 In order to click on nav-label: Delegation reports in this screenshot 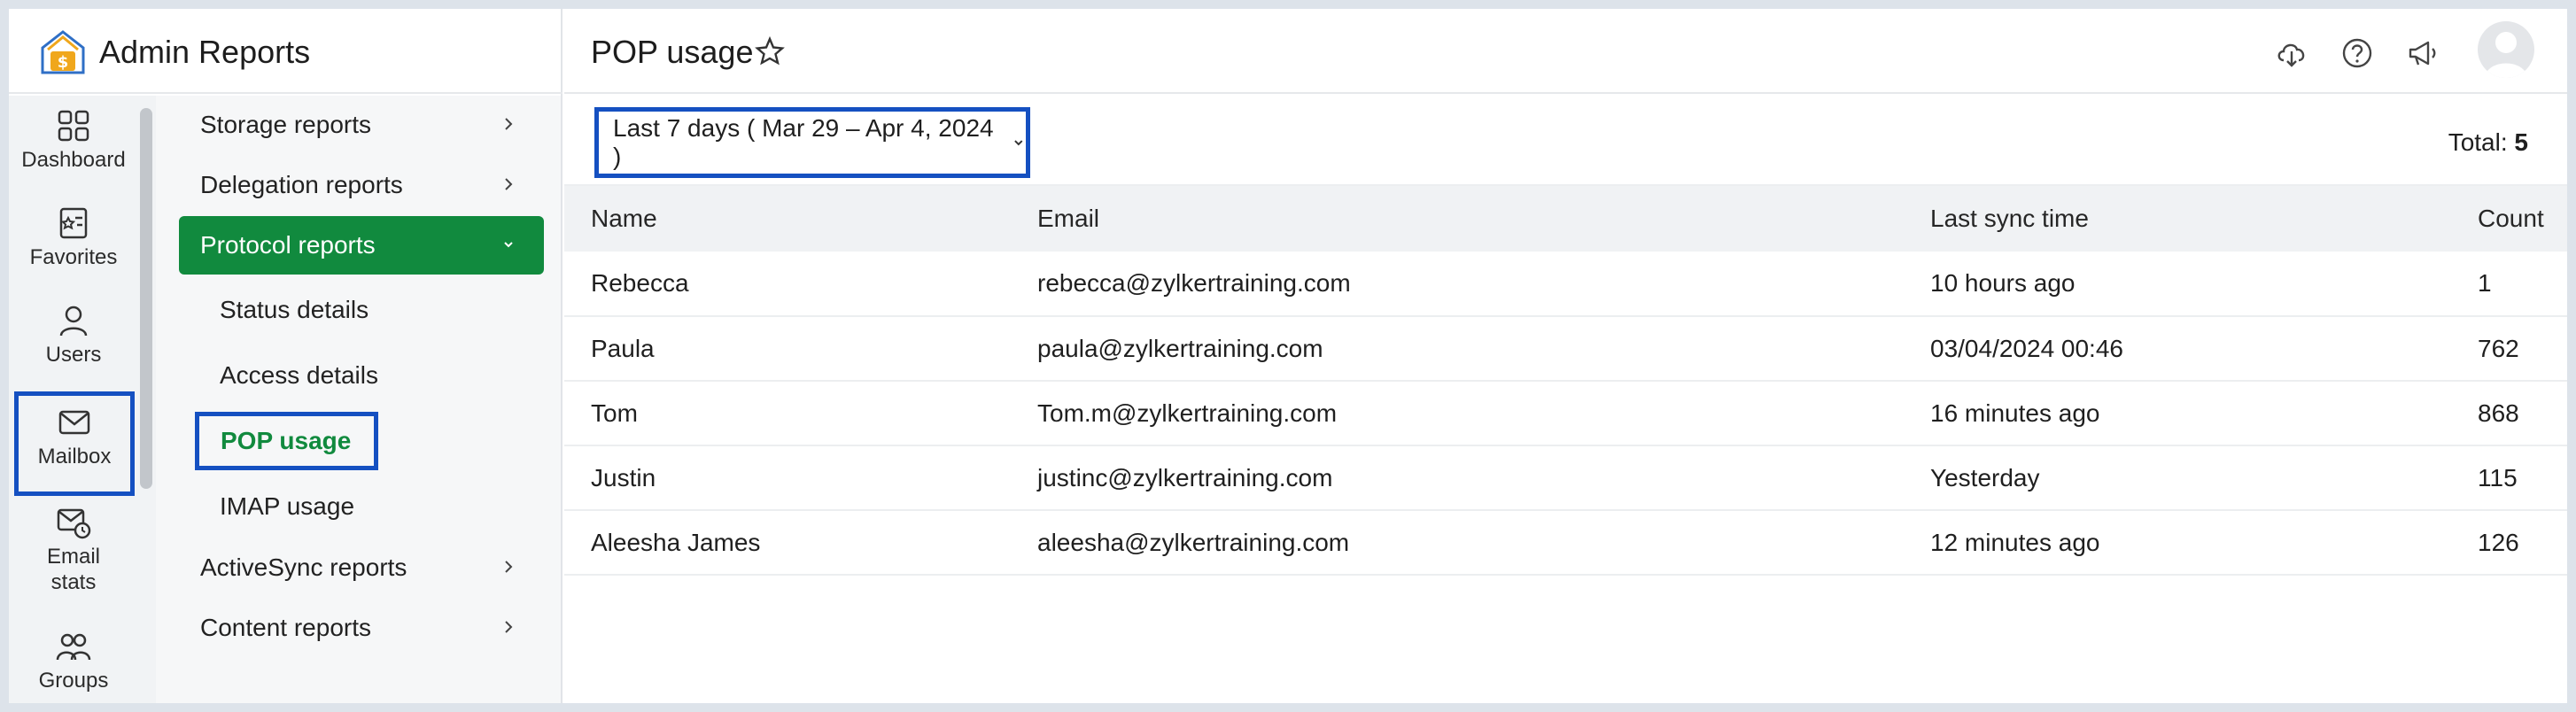, I will do `click(301, 184)`.